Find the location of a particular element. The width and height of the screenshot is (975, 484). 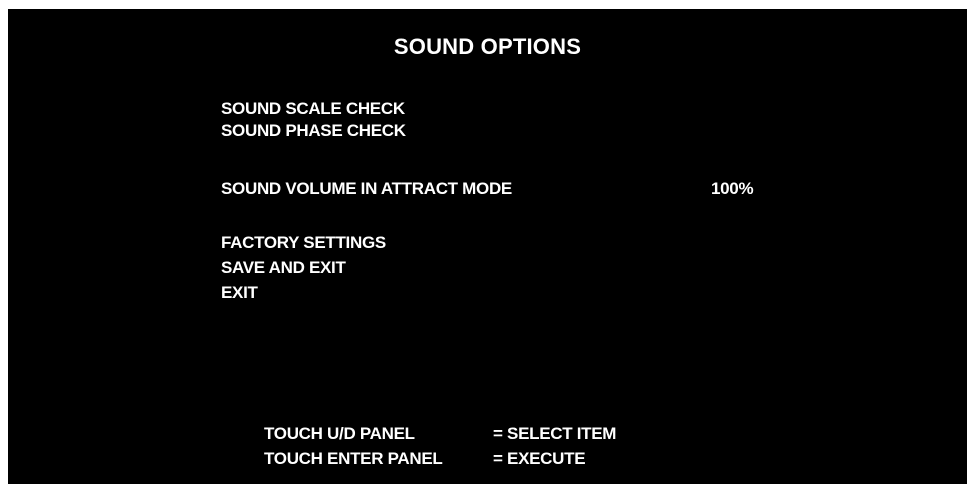

instruction-control-enter-panel: TOUCH ENTER PANEL is located at coordinates (353, 458).